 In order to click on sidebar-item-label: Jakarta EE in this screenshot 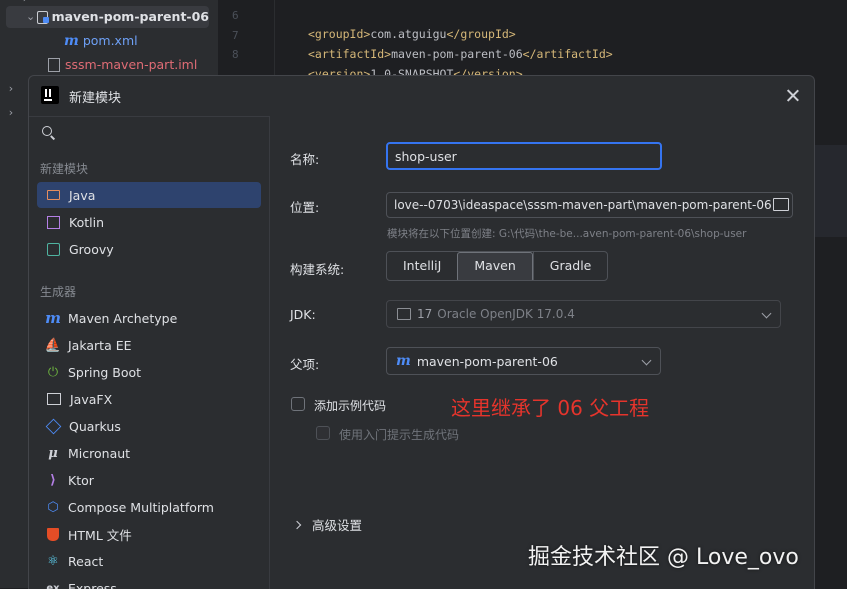, I will do `click(100, 345)`.